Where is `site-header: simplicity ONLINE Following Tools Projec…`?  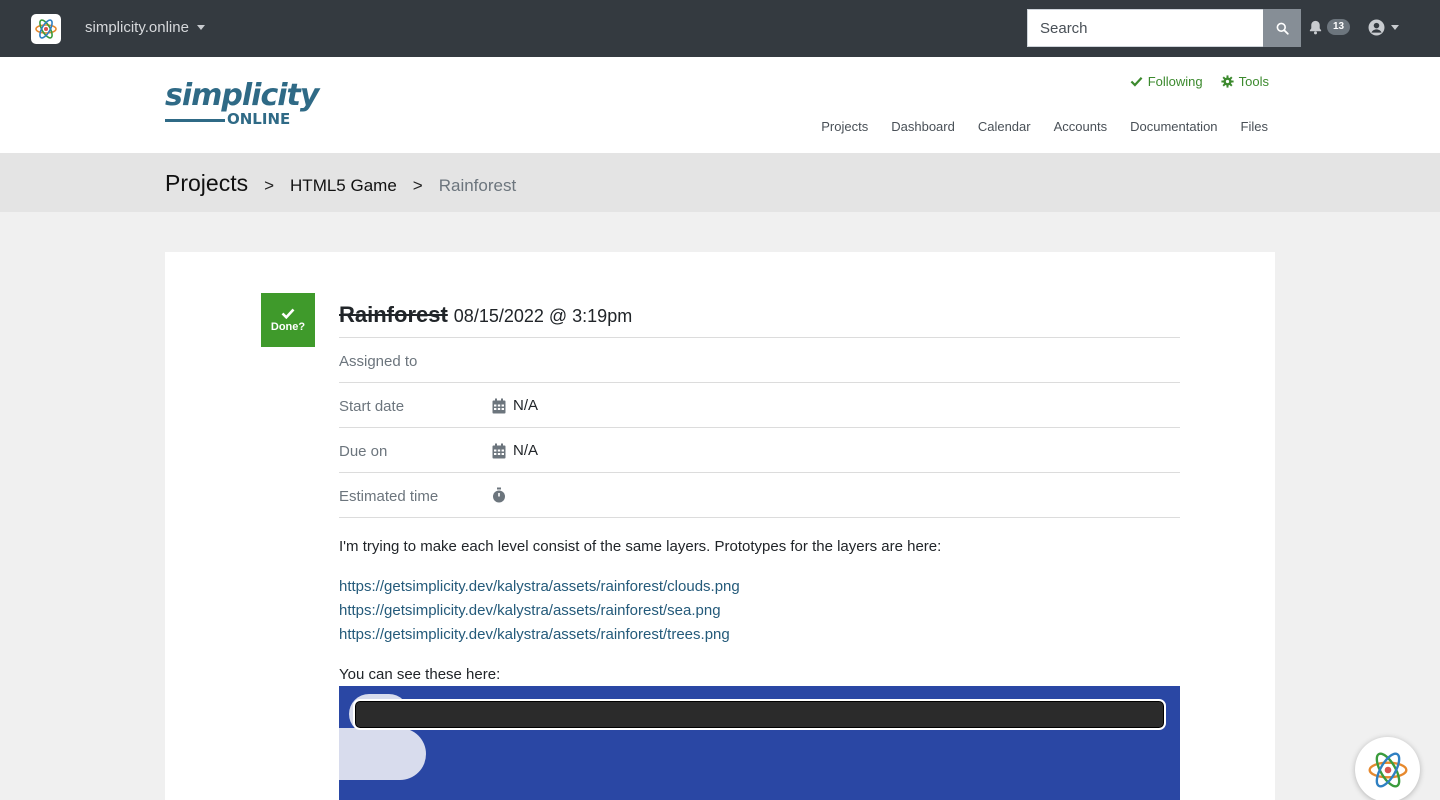
site-header: simplicity ONLINE Following Tools Projec… is located at coordinates (720, 105).